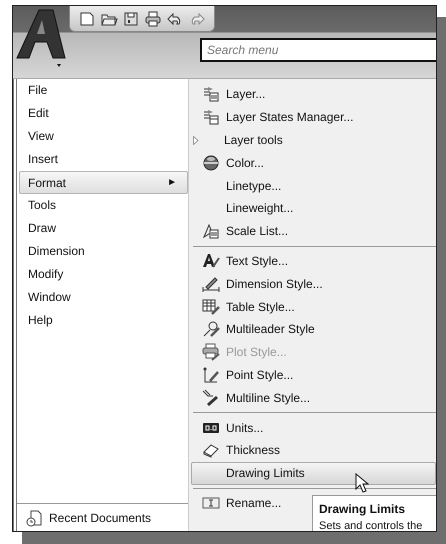 This screenshot has width=446, height=544. I want to click on tooltip-title: Drawing Limits, so click(362, 509).